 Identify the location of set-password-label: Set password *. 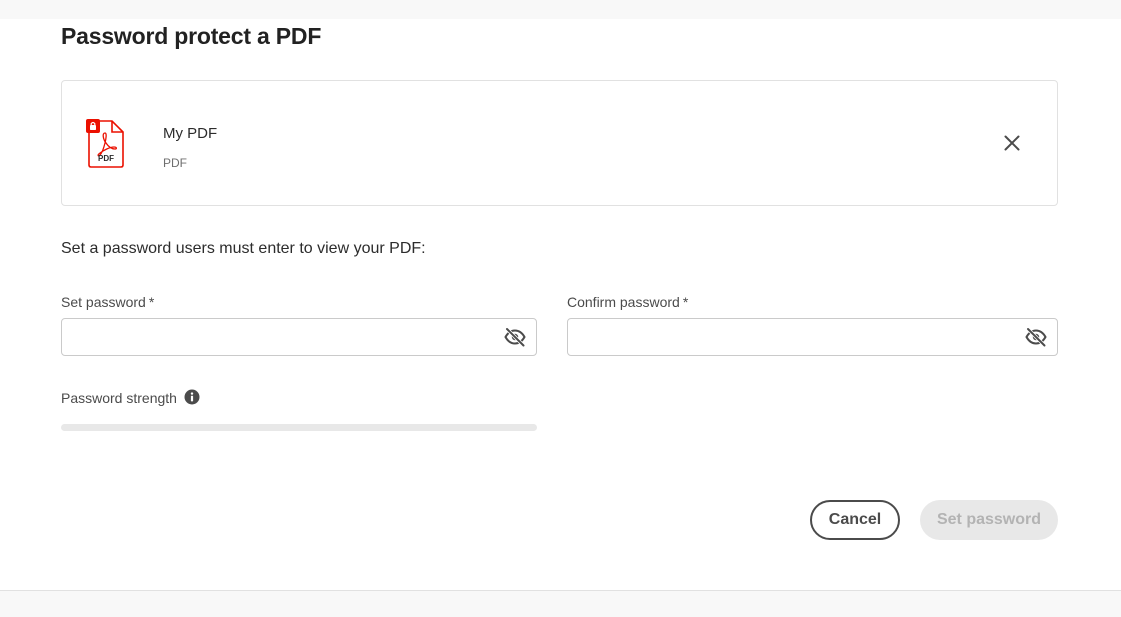
(107, 302).